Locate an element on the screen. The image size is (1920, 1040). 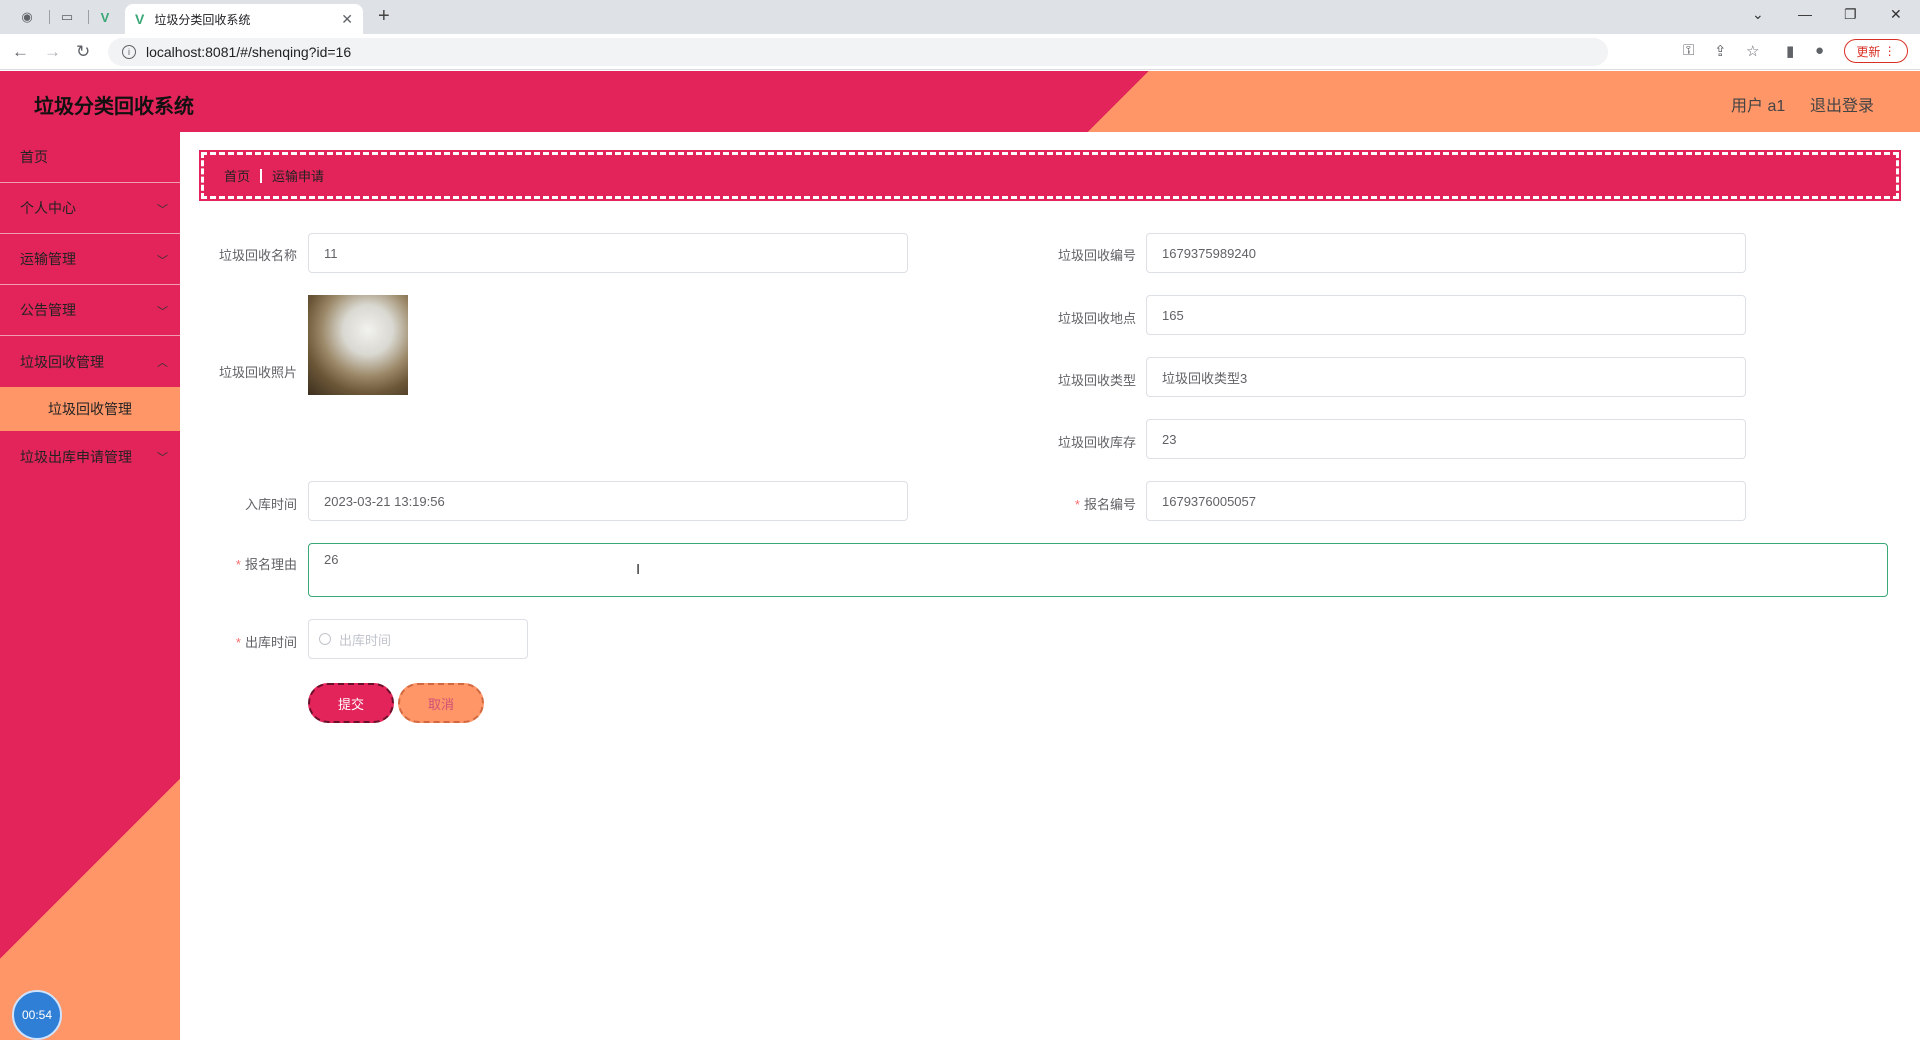
url-bar: i localhost:8081/#/shenqing?id=16 is located at coordinates (858, 52).